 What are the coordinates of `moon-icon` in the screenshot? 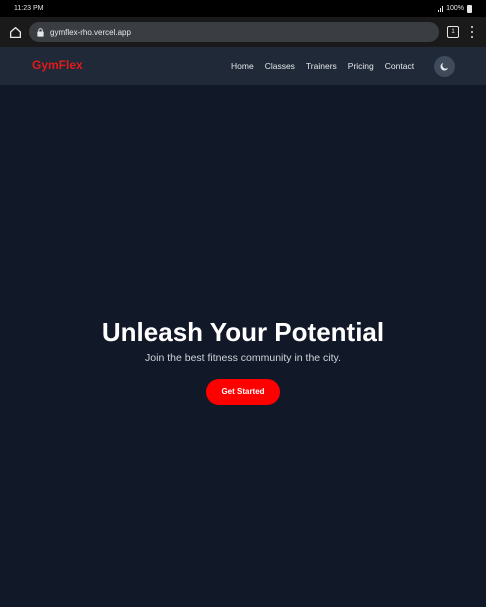 It's located at (444, 66).